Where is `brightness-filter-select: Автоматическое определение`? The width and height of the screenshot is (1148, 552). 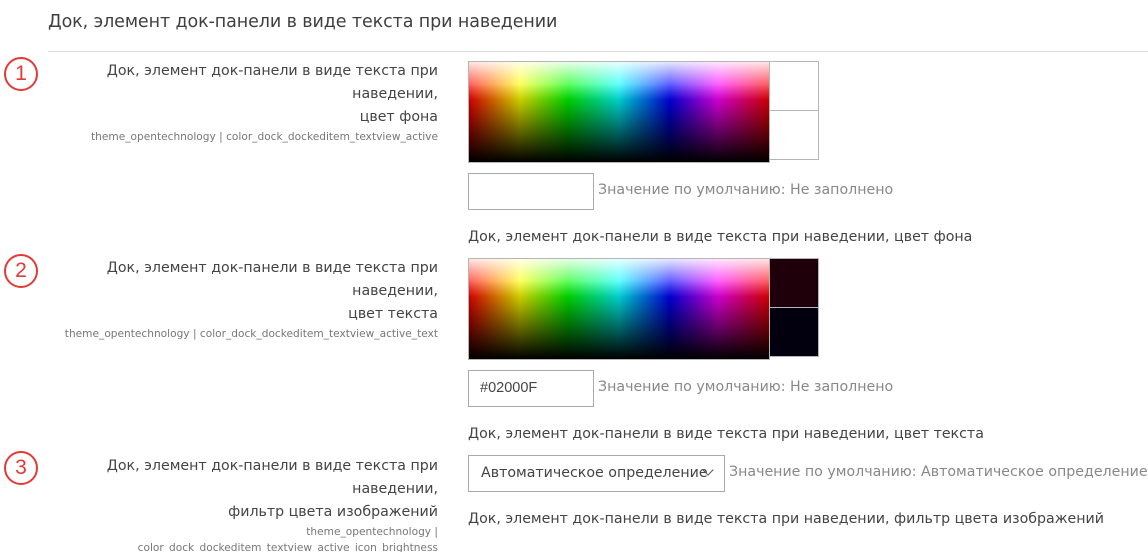 brightness-filter-select: Автоматическое определение is located at coordinates (596, 473).